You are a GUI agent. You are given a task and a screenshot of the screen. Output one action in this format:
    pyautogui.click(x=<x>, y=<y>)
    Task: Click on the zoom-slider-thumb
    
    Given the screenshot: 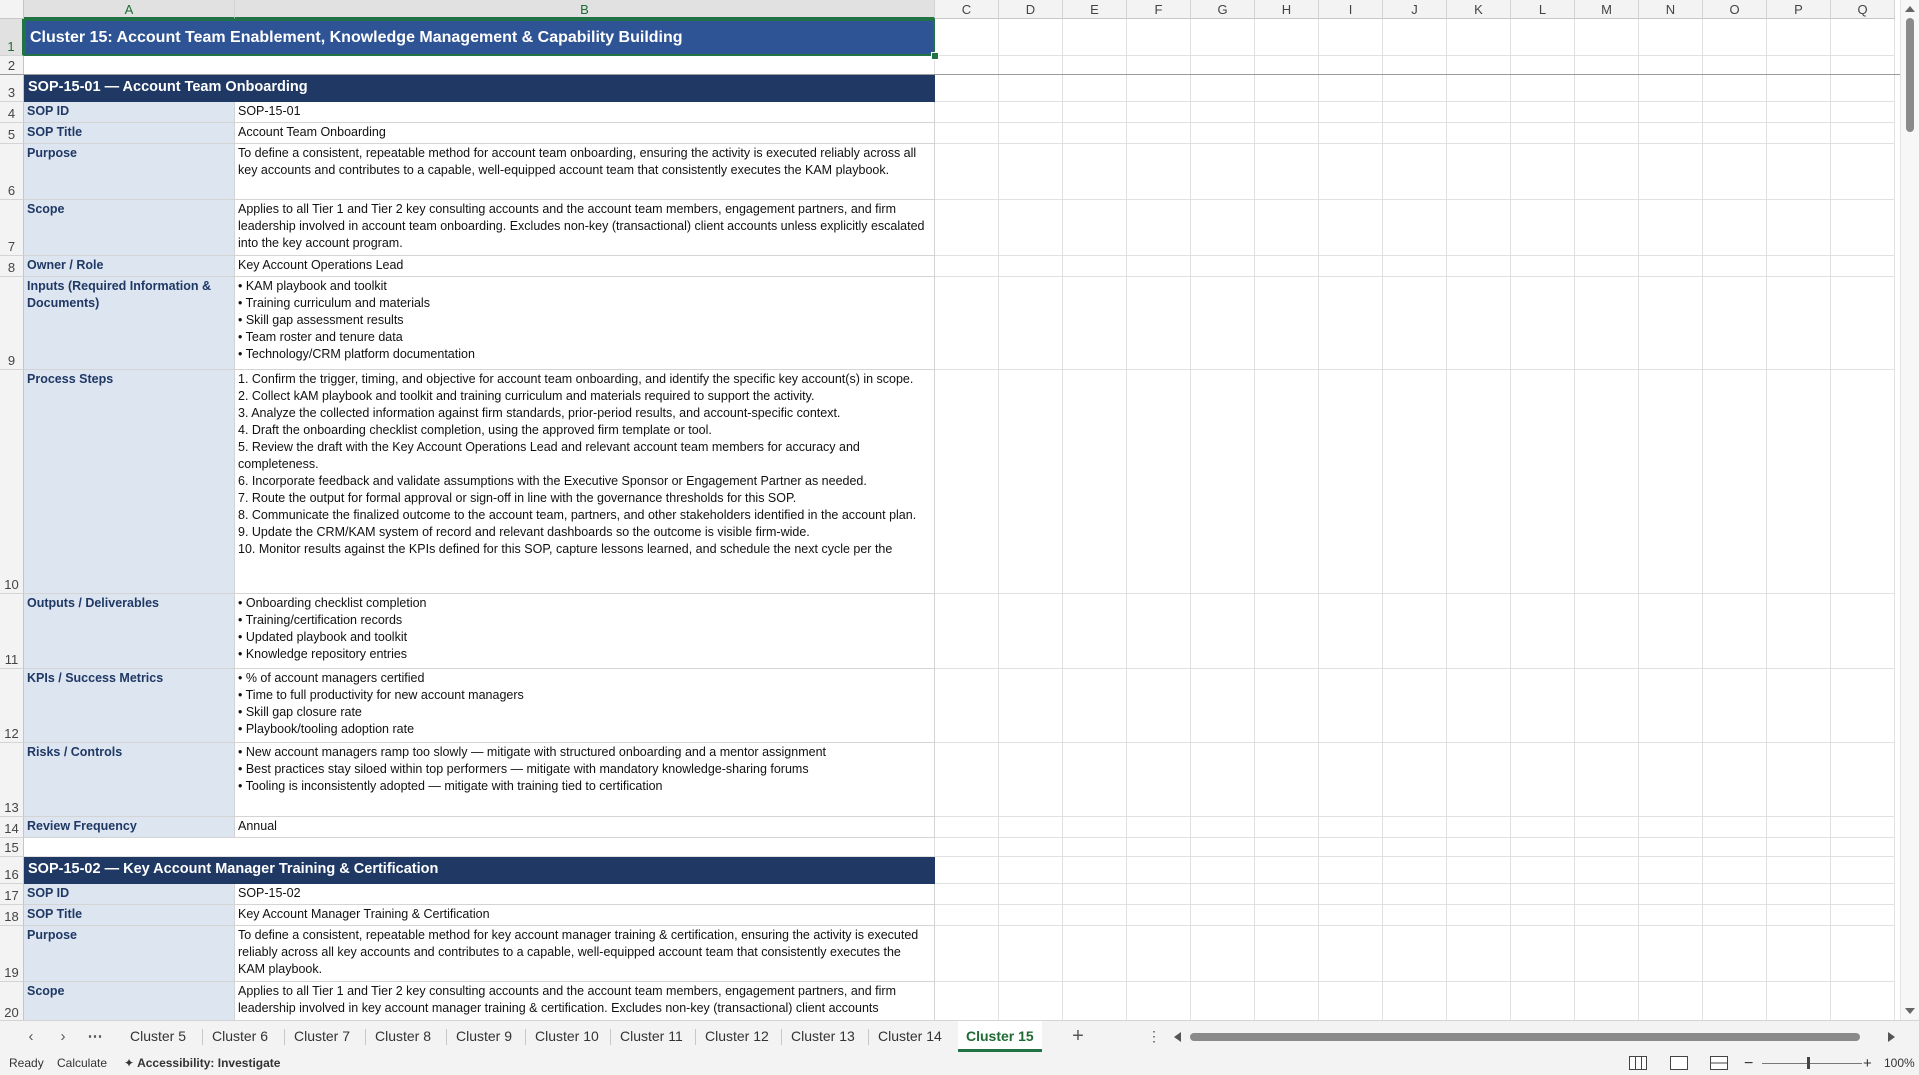 What is the action you would take?
    pyautogui.click(x=1808, y=1063)
    